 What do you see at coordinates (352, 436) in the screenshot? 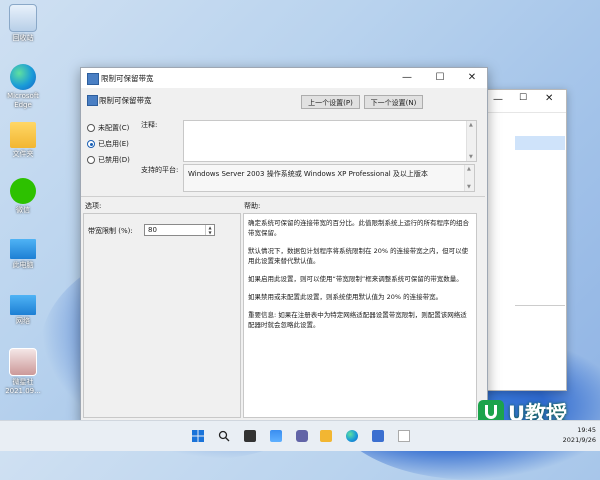
I see `edge-taskbar-icon` at bounding box center [352, 436].